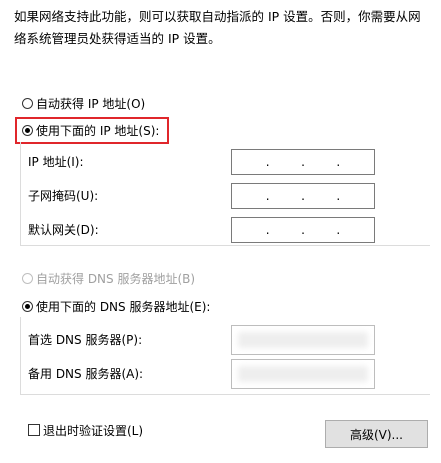 Image resolution: width=441 pixels, height=463 pixels. Describe the element at coordinates (56, 162) in the screenshot. I see `ip-address-label: IP 地址(I):` at that location.